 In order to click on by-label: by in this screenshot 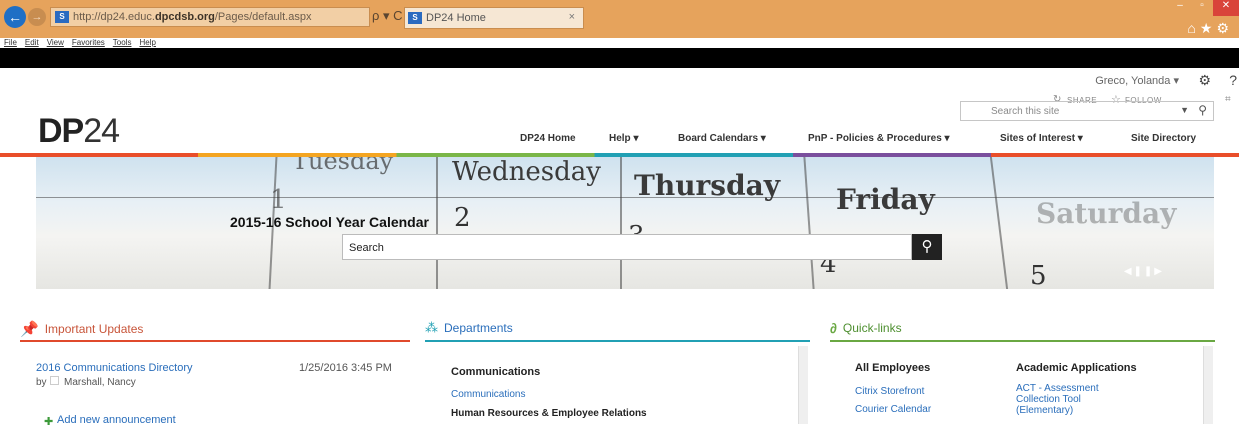, I will do `click(41, 382)`.